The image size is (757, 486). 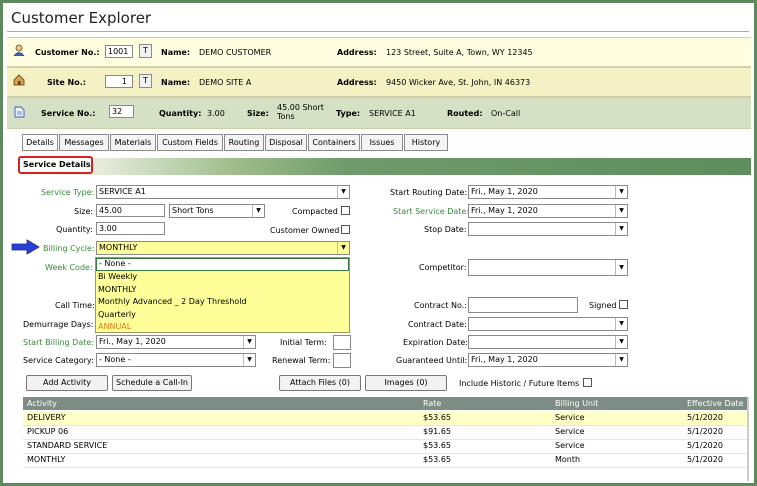 What do you see at coordinates (300, 112) in the screenshot?
I see `service-size: 45.00 Short Tons` at bounding box center [300, 112].